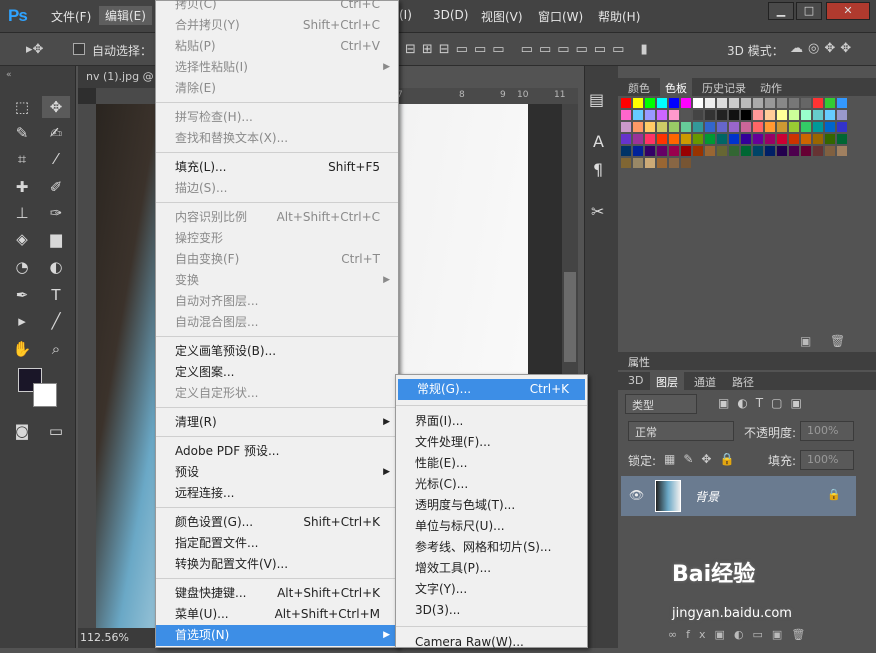  I want to click on histogram-panel-icon: ▤, so click(596, 99).